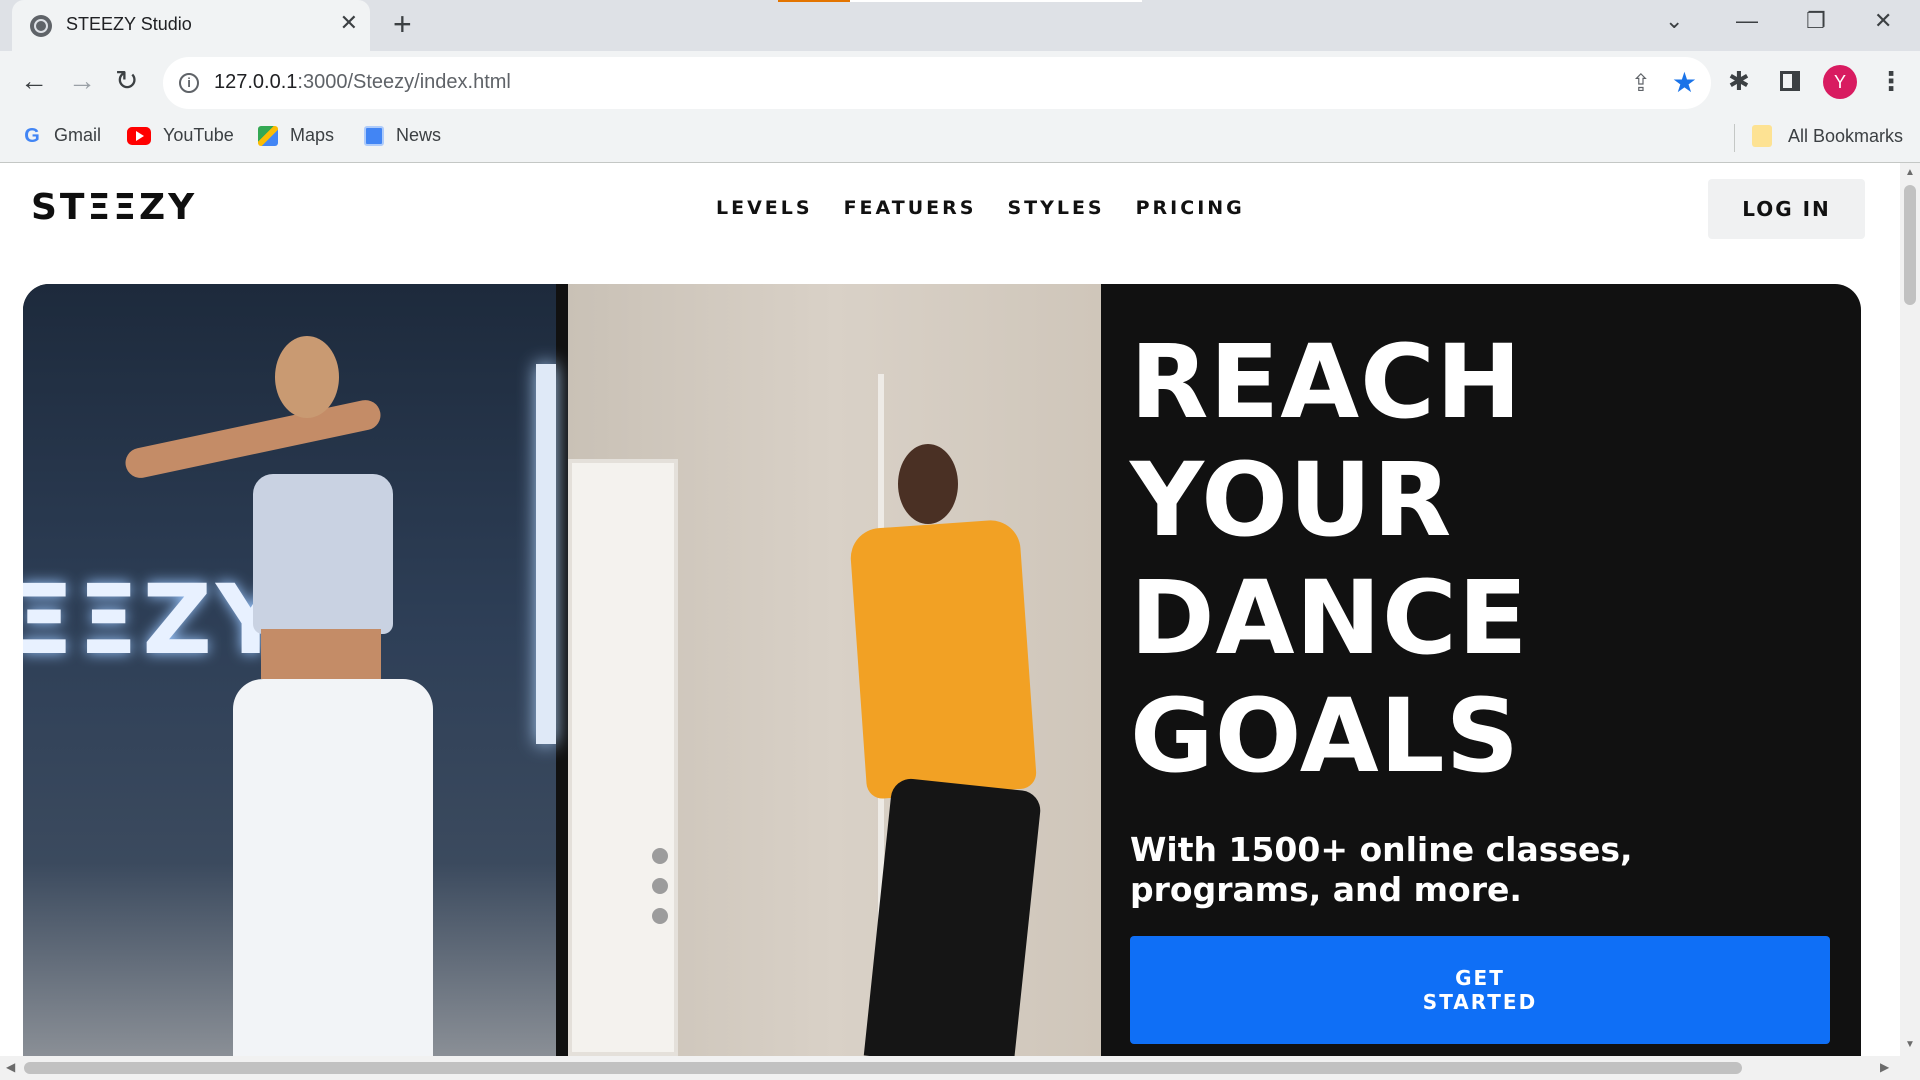  What do you see at coordinates (78, 135) in the screenshot?
I see `bookmark-label: Gmail` at bounding box center [78, 135].